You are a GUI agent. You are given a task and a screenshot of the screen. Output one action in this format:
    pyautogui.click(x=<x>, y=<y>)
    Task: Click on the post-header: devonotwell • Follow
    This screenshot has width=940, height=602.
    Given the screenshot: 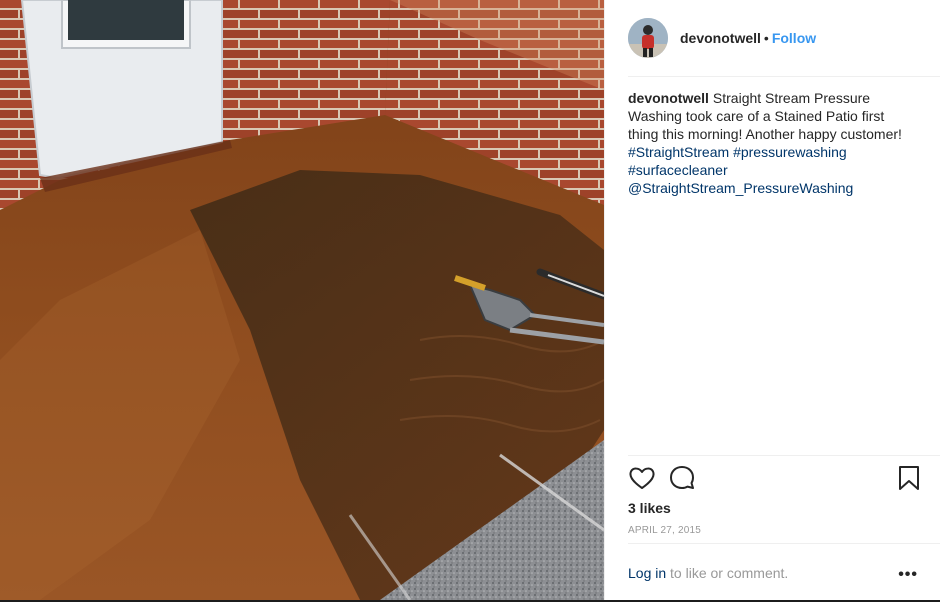 What is the action you would take?
    pyautogui.click(x=772, y=38)
    